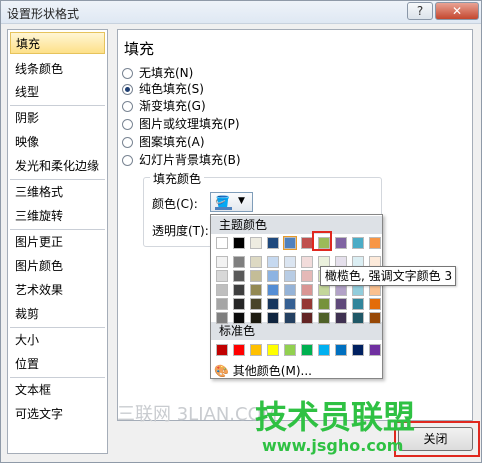 The image size is (482, 463). I want to click on watermark-left: 三联网 3LIAN.COM, so click(197, 414).